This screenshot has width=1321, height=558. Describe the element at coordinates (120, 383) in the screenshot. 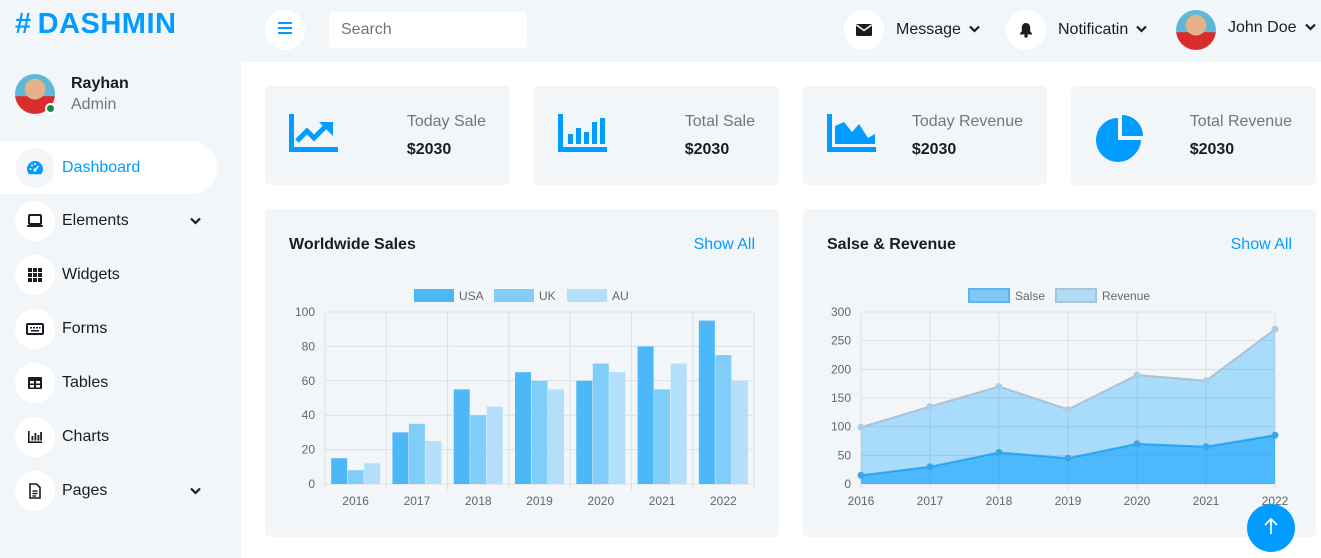

I see `sidebar-item-tables: Tables` at that location.